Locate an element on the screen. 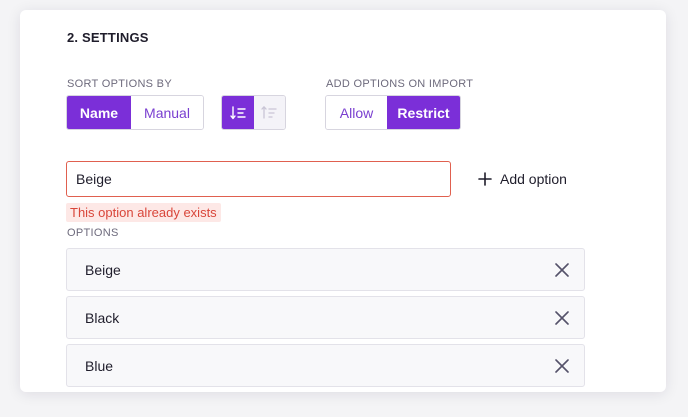 This screenshot has width=688, height=417. new-option-field is located at coordinates (258, 179).